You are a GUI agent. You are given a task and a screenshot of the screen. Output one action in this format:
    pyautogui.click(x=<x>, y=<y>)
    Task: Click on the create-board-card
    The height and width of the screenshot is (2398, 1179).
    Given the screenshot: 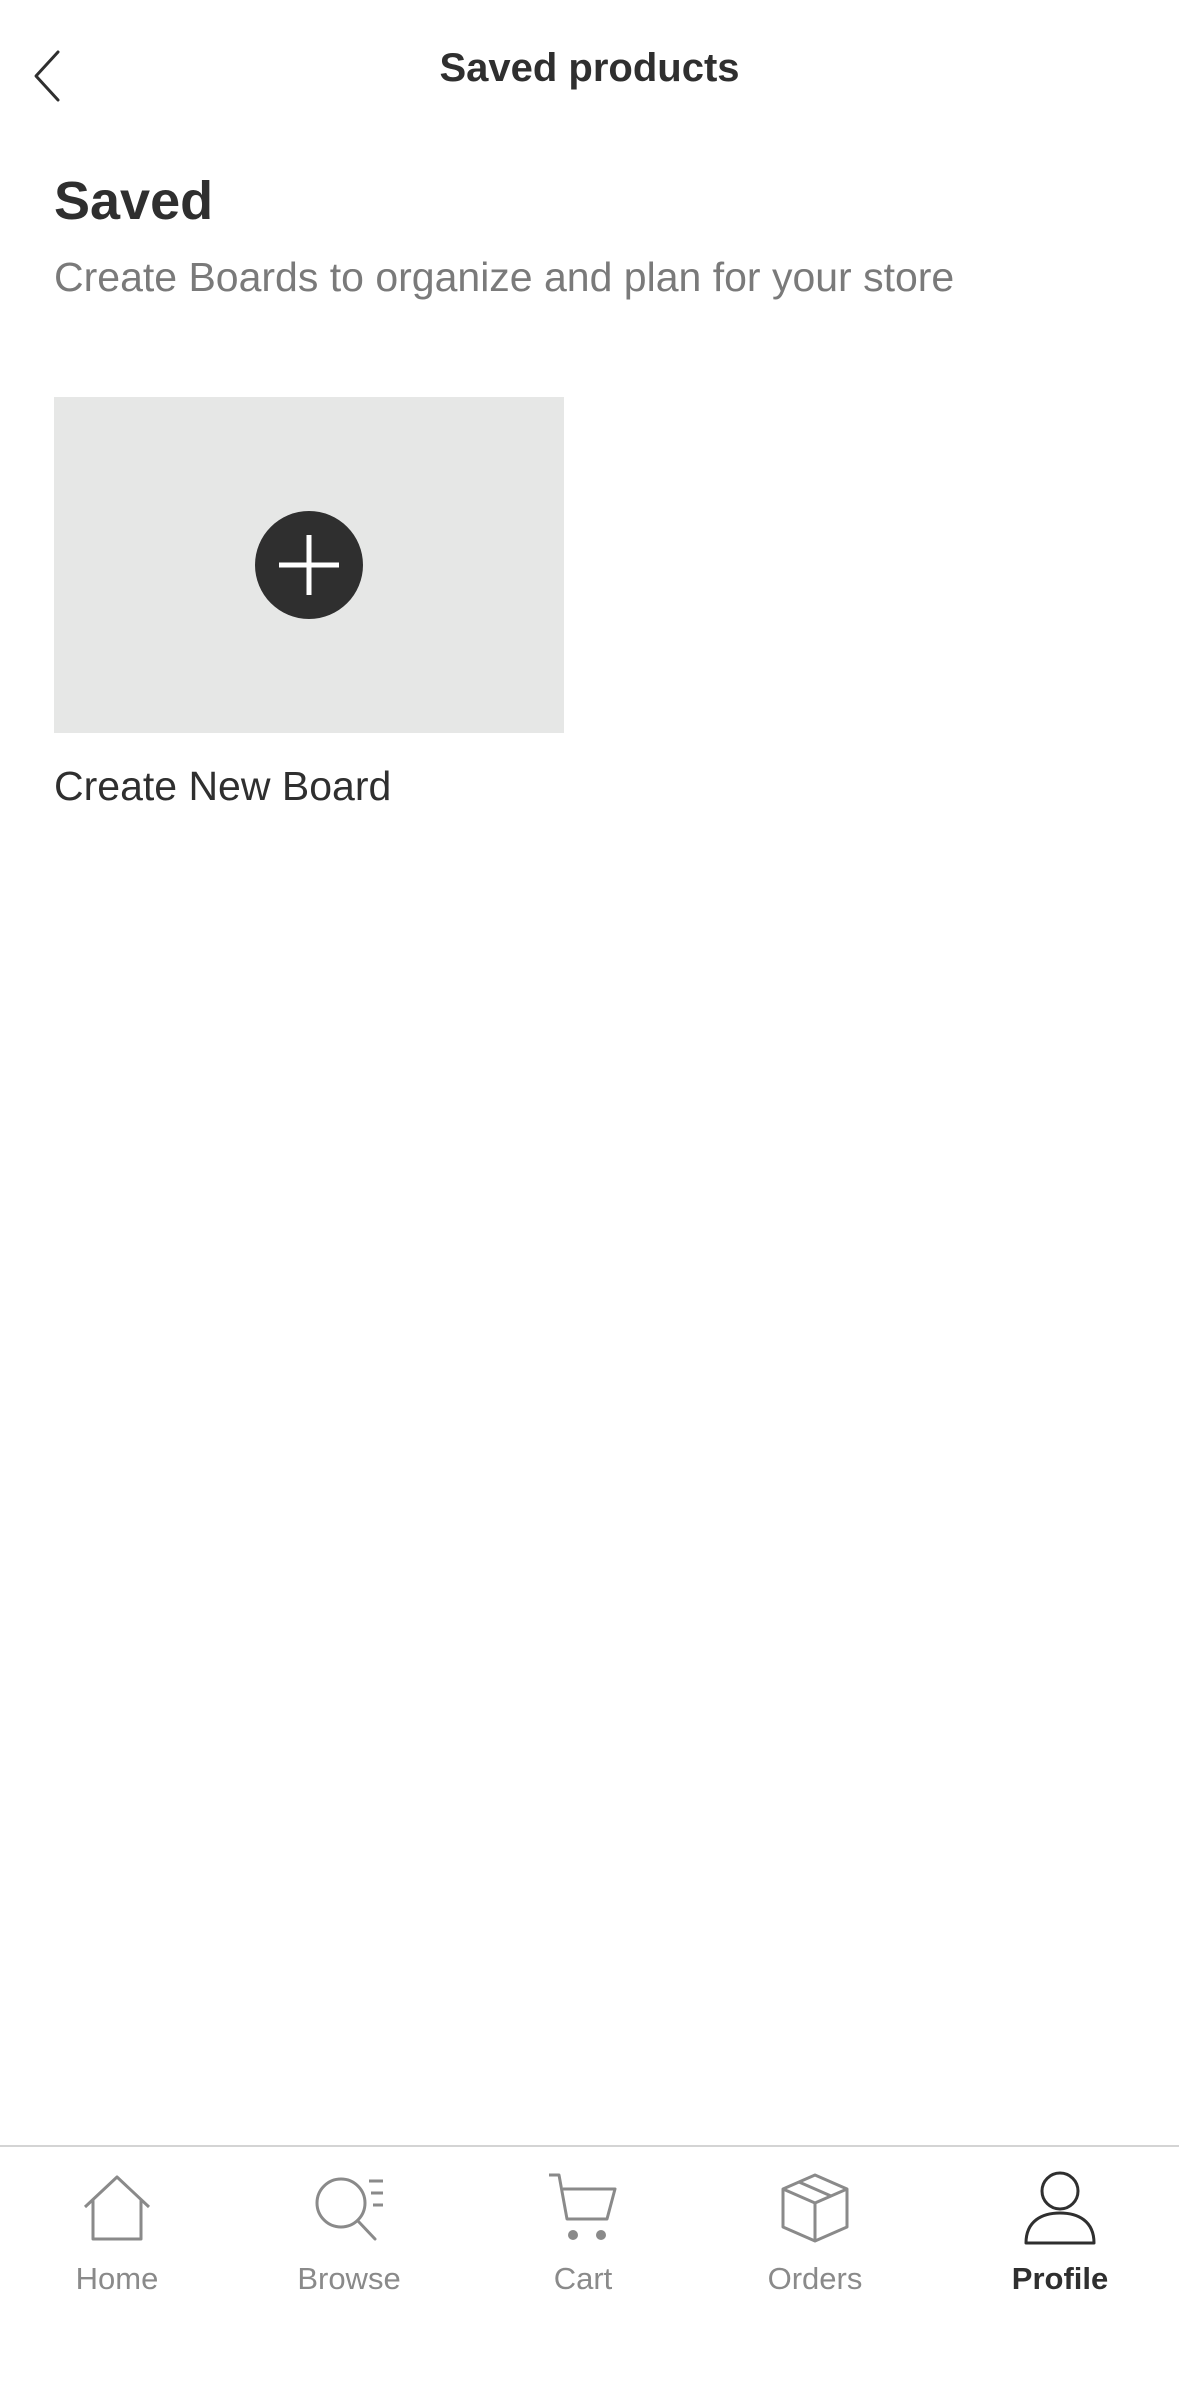 What is the action you would take?
    pyautogui.click(x=309, y=565)
    